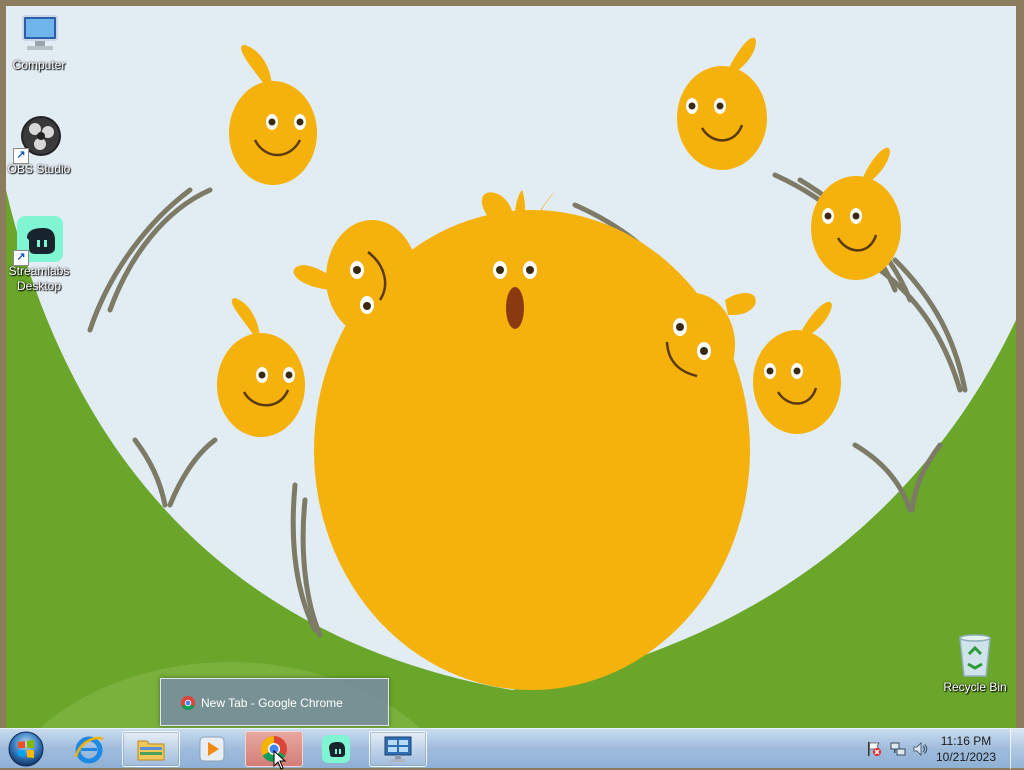  Describe the element at coordinates (898, 751) in the screenshot. I see `network-icon` at that location.